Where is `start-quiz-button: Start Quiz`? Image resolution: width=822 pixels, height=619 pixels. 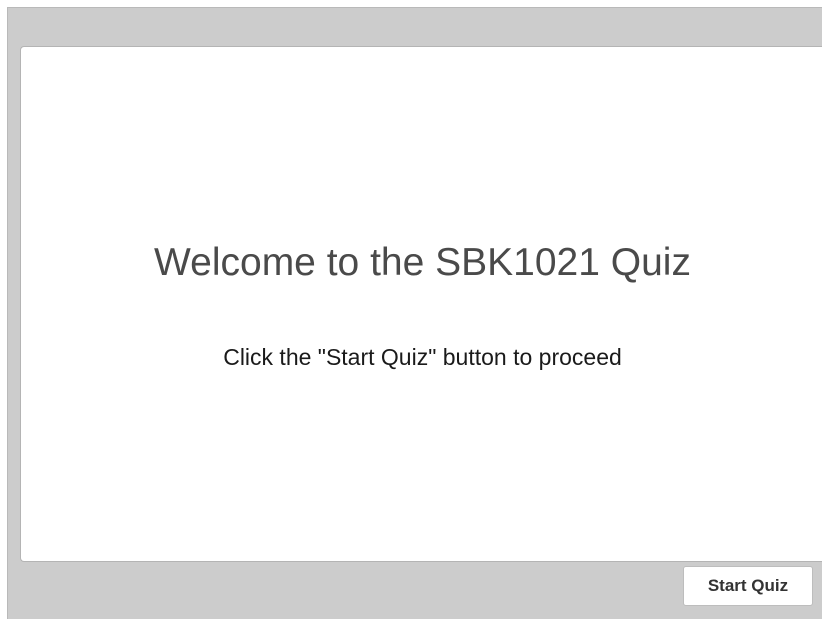 start-quiz-button: Start Quiz is located at coordinates (748, 586).